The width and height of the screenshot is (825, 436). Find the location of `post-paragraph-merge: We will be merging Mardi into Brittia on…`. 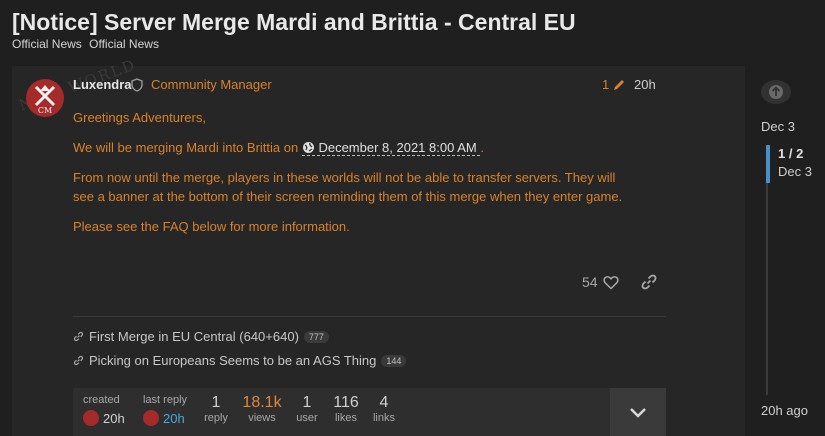

post-paragraph-merge: We will be merging Mardi into Brittia on… is located at coordinates (278, 147).